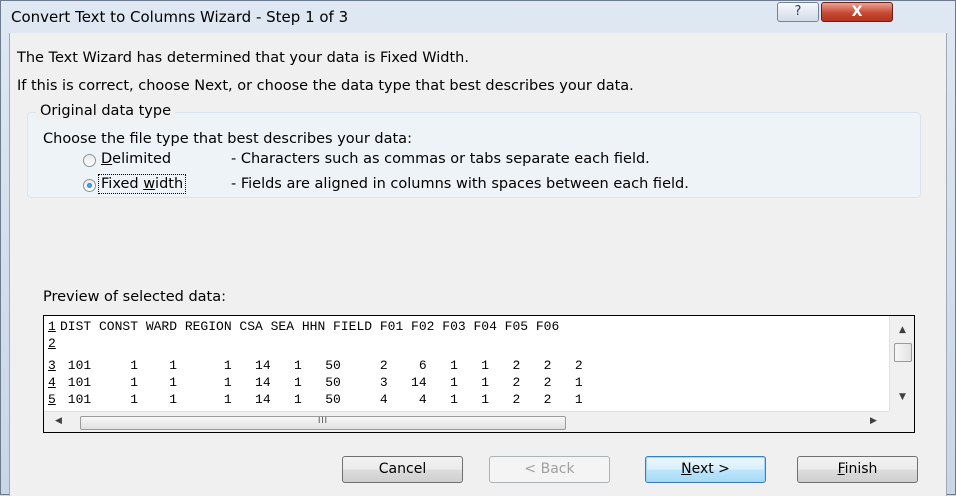  What do you see at coordinates (52, 399) in the screenshot?
I see `row-number: 5` at bounding box center [52, 399].